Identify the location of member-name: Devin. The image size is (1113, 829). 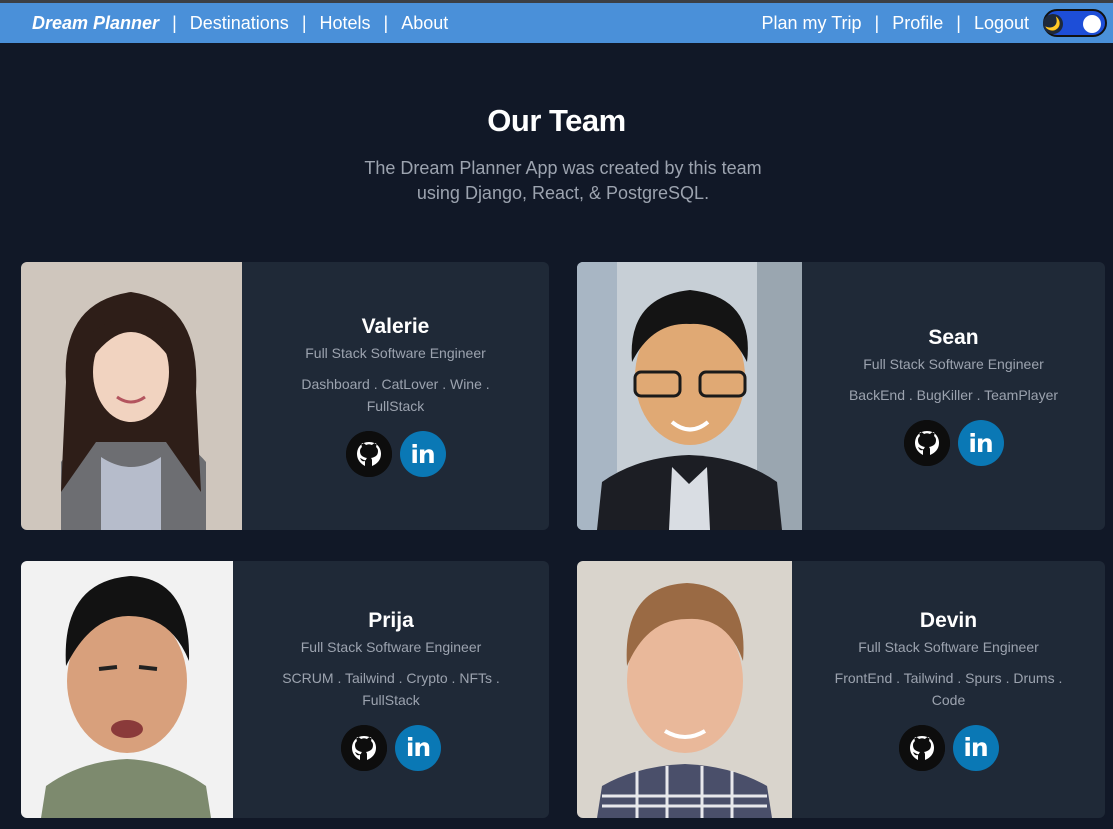
(948, 620).